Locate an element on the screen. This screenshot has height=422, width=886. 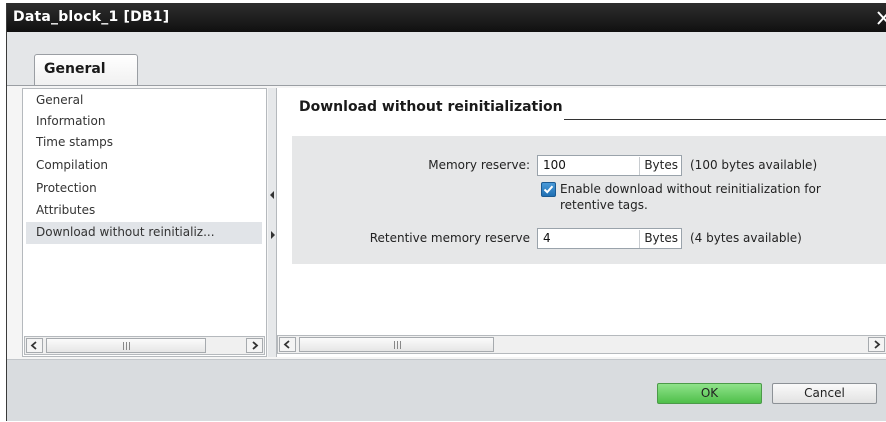
memory-reserve-value: 100 is located at coordinates (554, 165).